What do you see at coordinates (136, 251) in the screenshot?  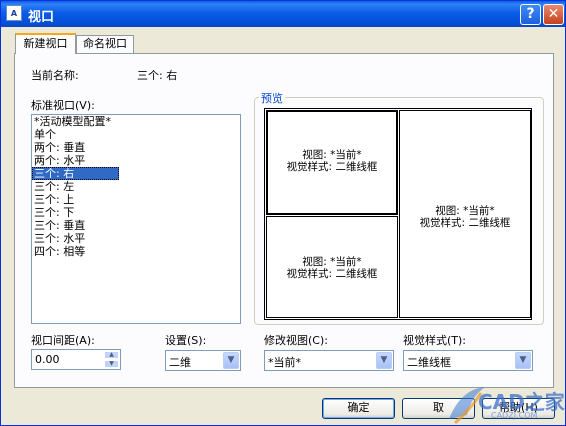 I see `list-item: 四个: 相等` at bounding box center [136, 251].